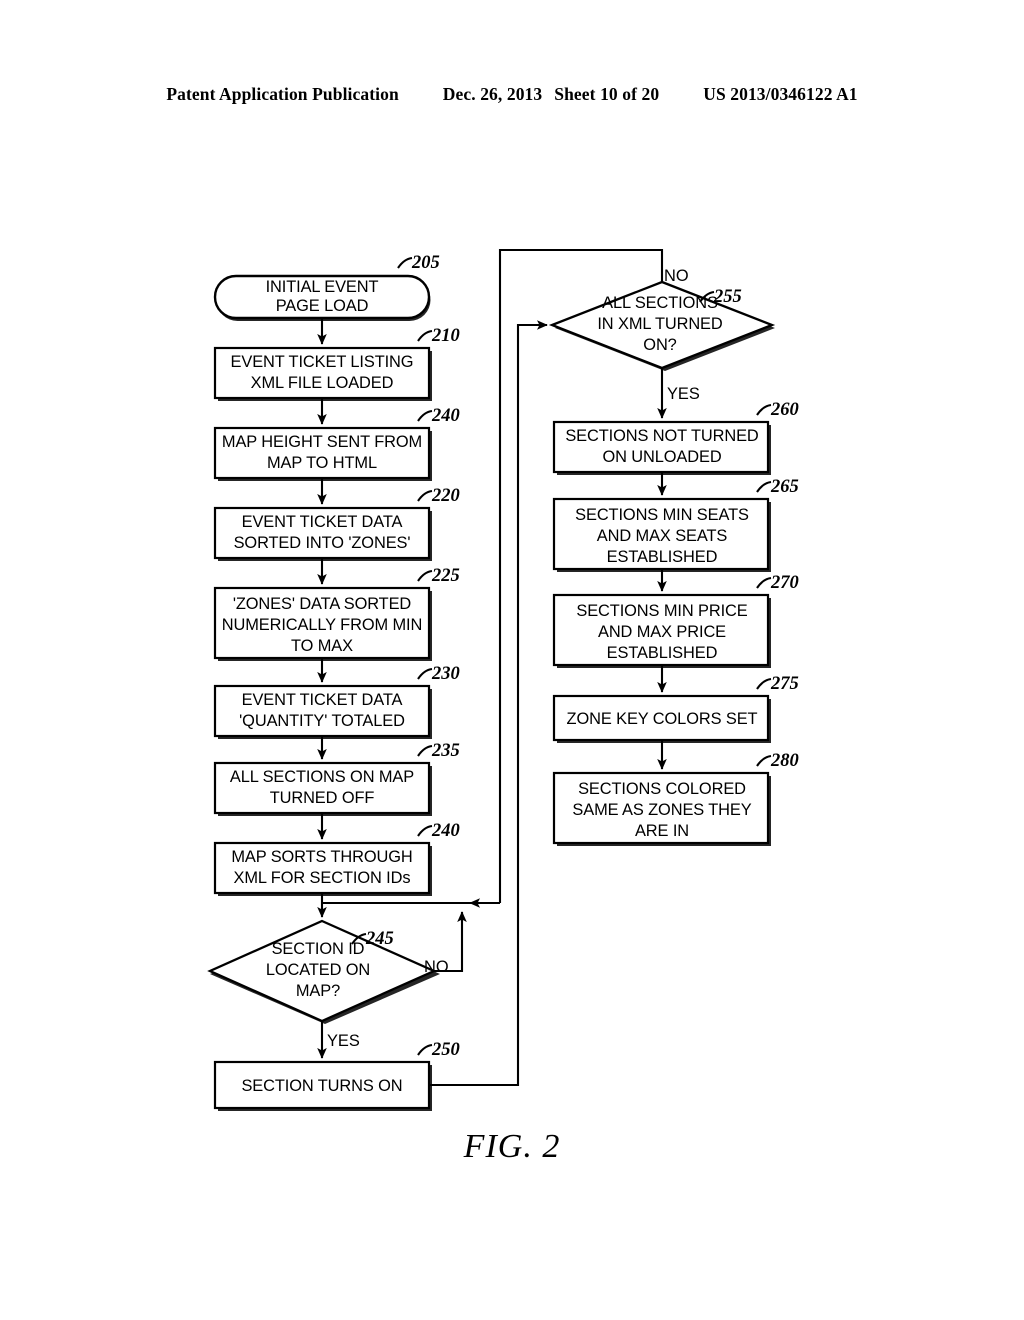 Image resolution: width=1024 pixels, height=1320 pixels. I want to click on node-275-line-1: ZONE KEY COLORS SET, so click(662, 719).